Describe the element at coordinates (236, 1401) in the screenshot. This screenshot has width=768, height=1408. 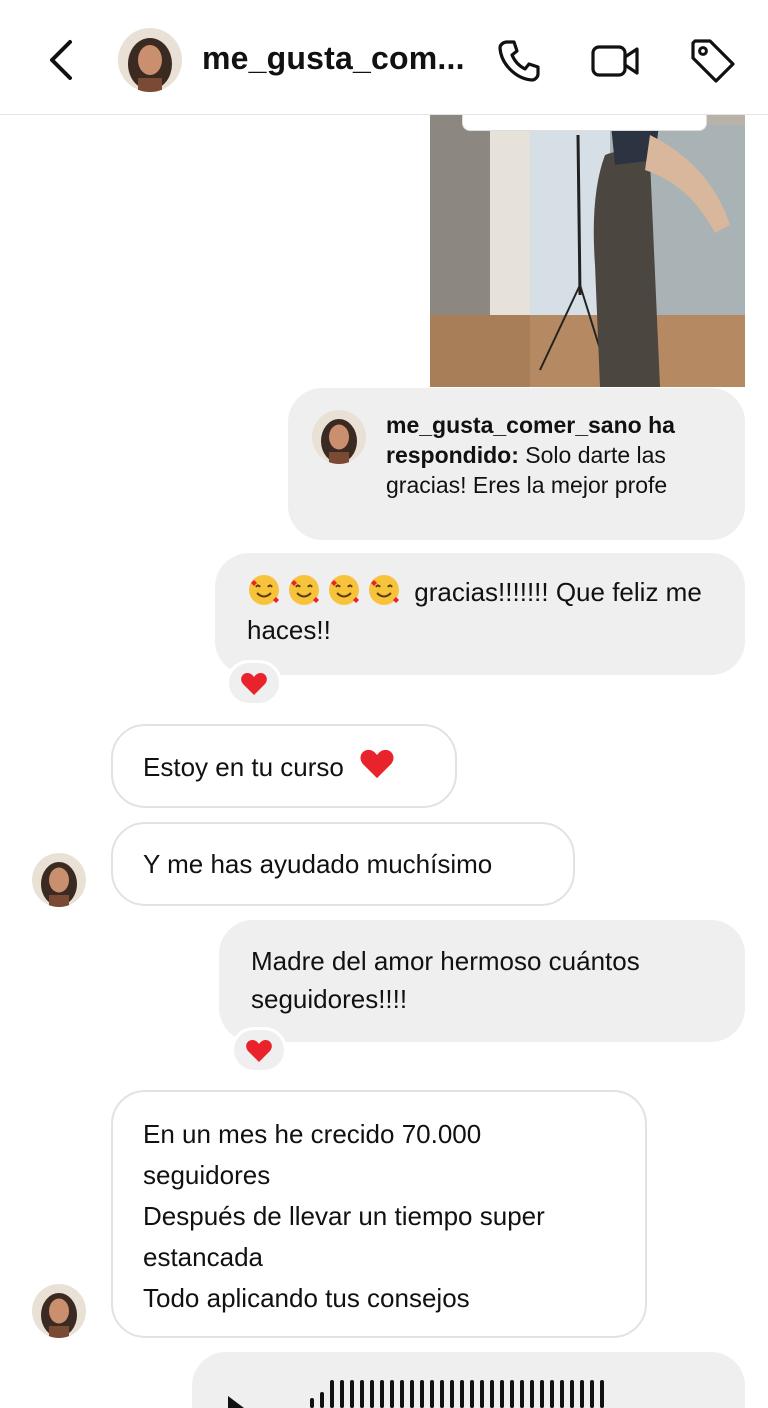
I see `play-icon` at that location.